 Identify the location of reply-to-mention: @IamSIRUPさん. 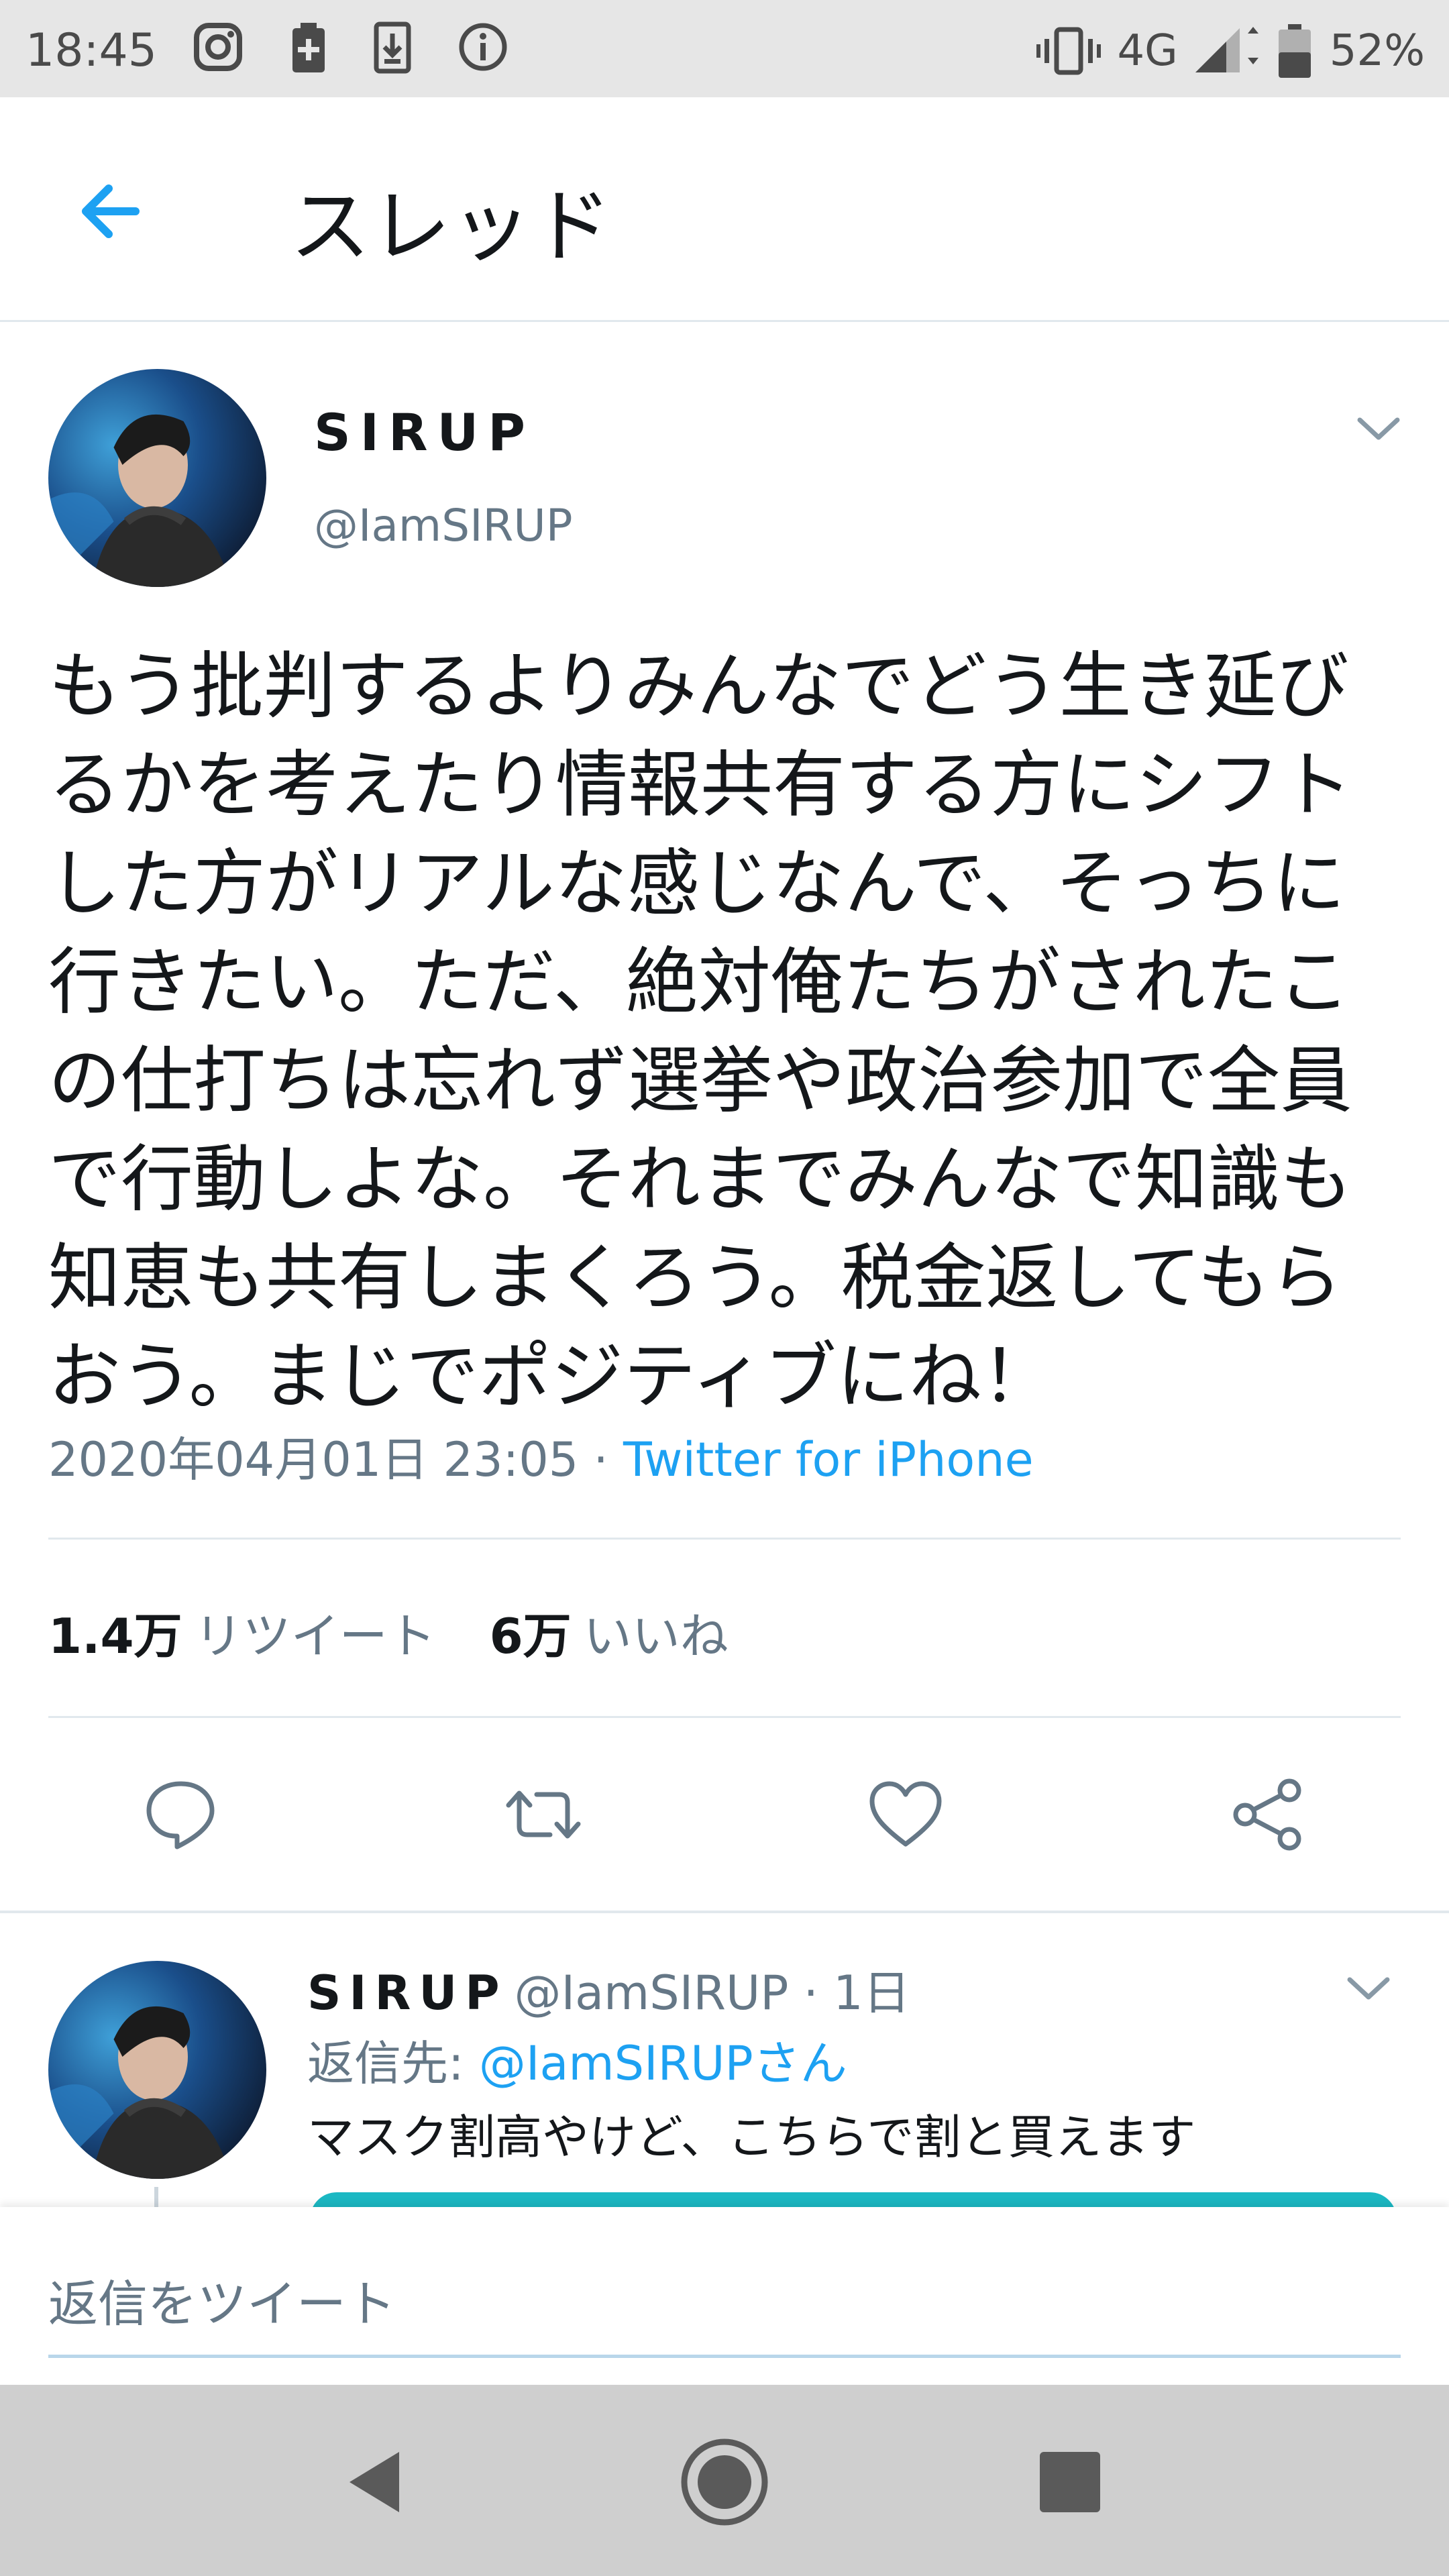
(663, 2063).